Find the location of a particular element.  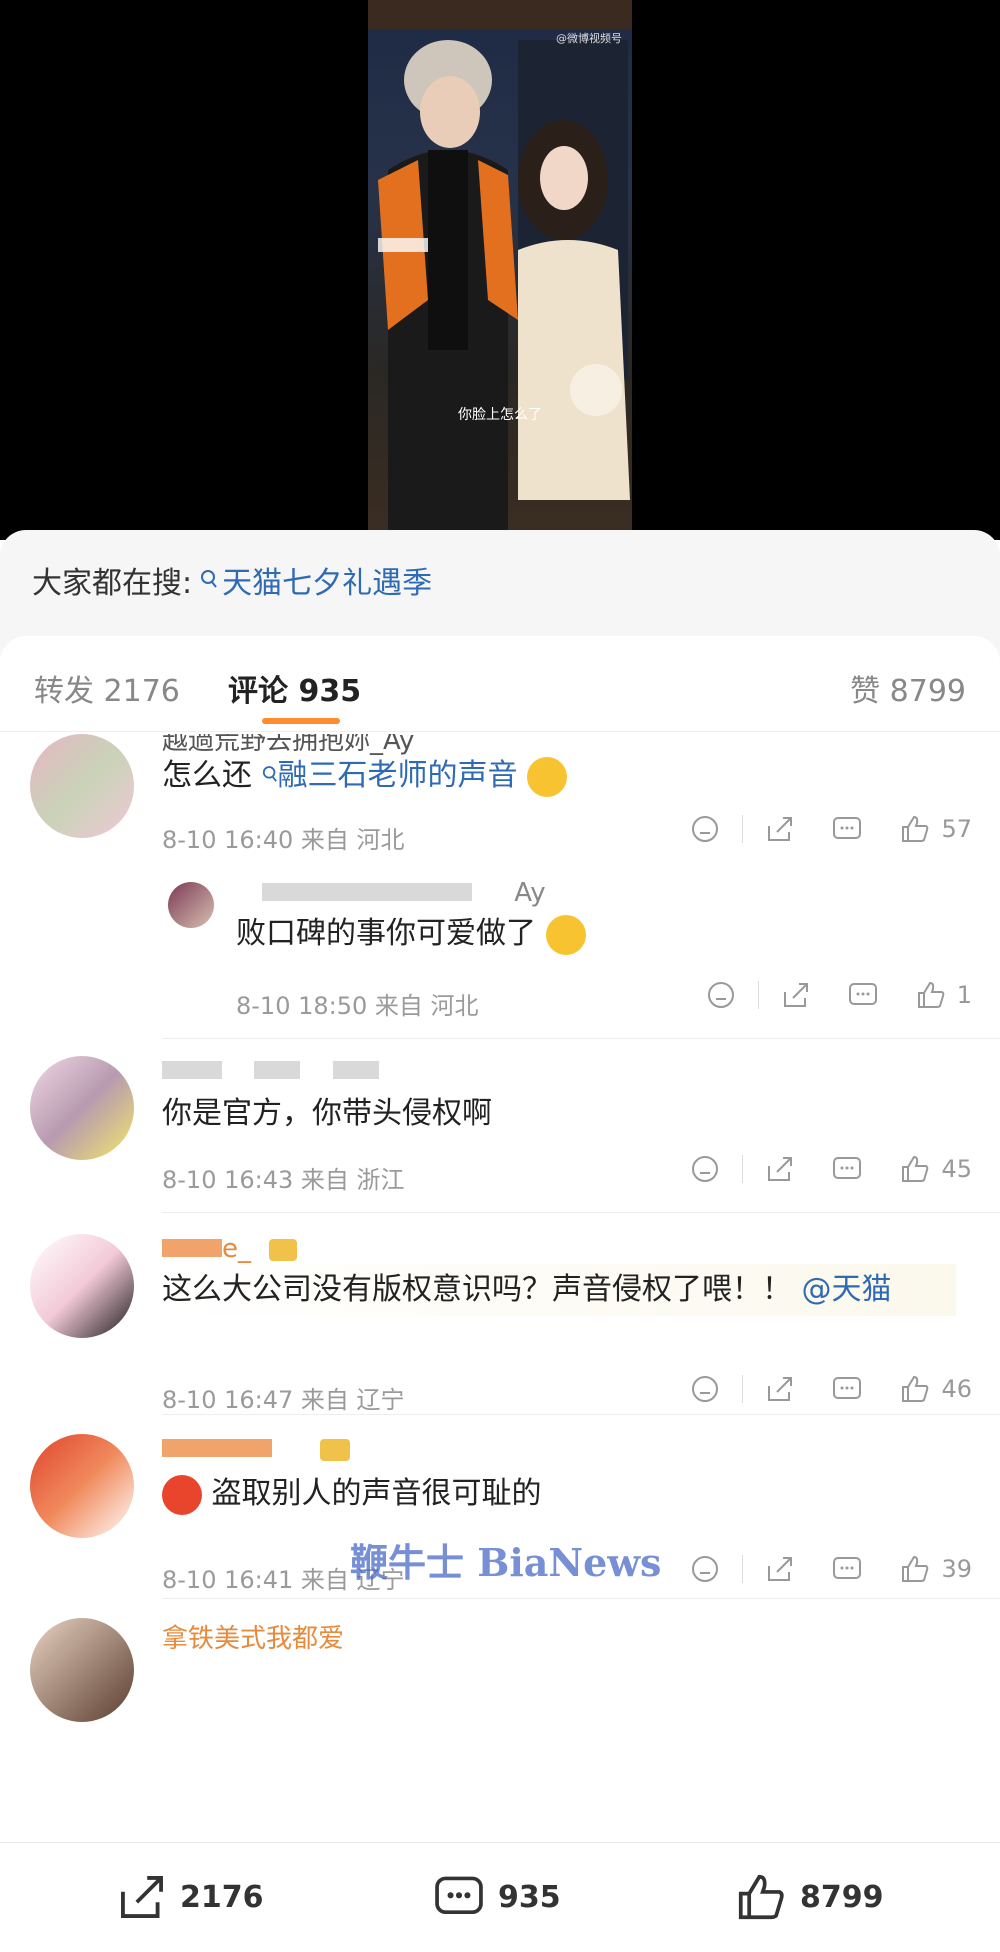

like-count: 39 is located at coordinates (956, 1569).